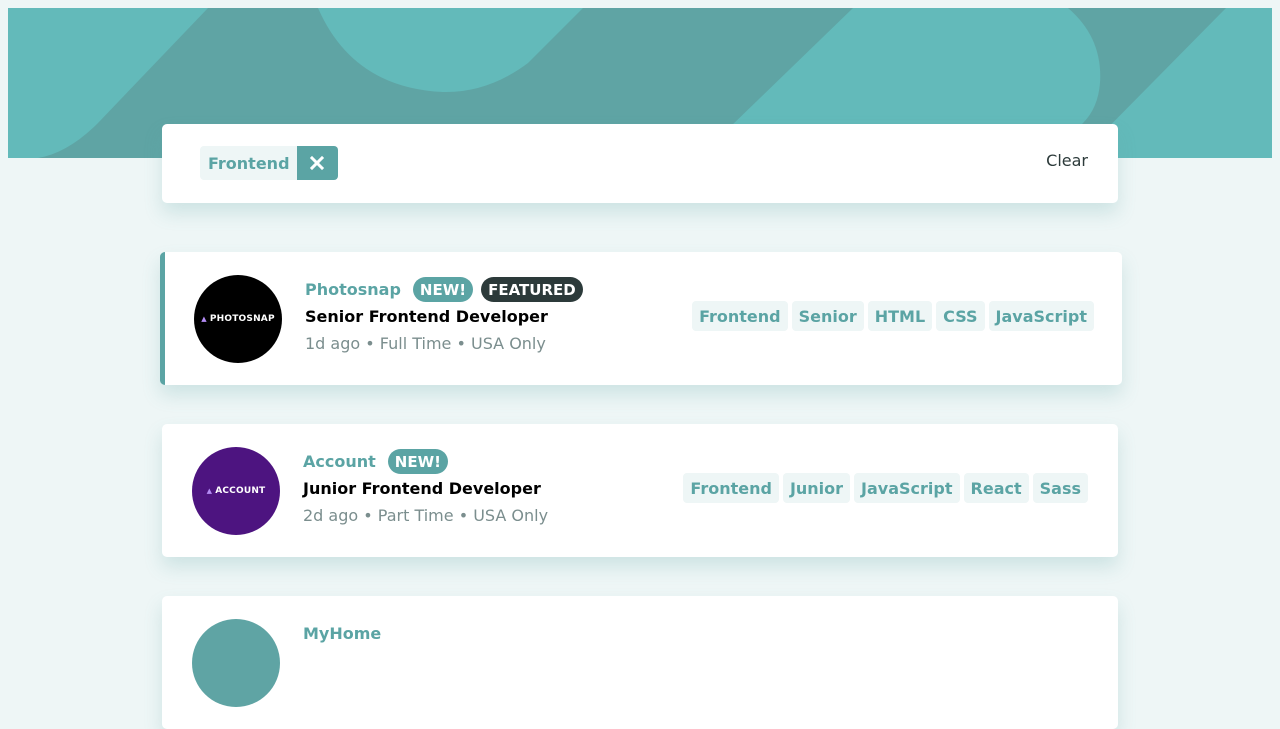 This screenshot has height=729, width=1280. I want to click on remove-filter-button, so click(317, 163).